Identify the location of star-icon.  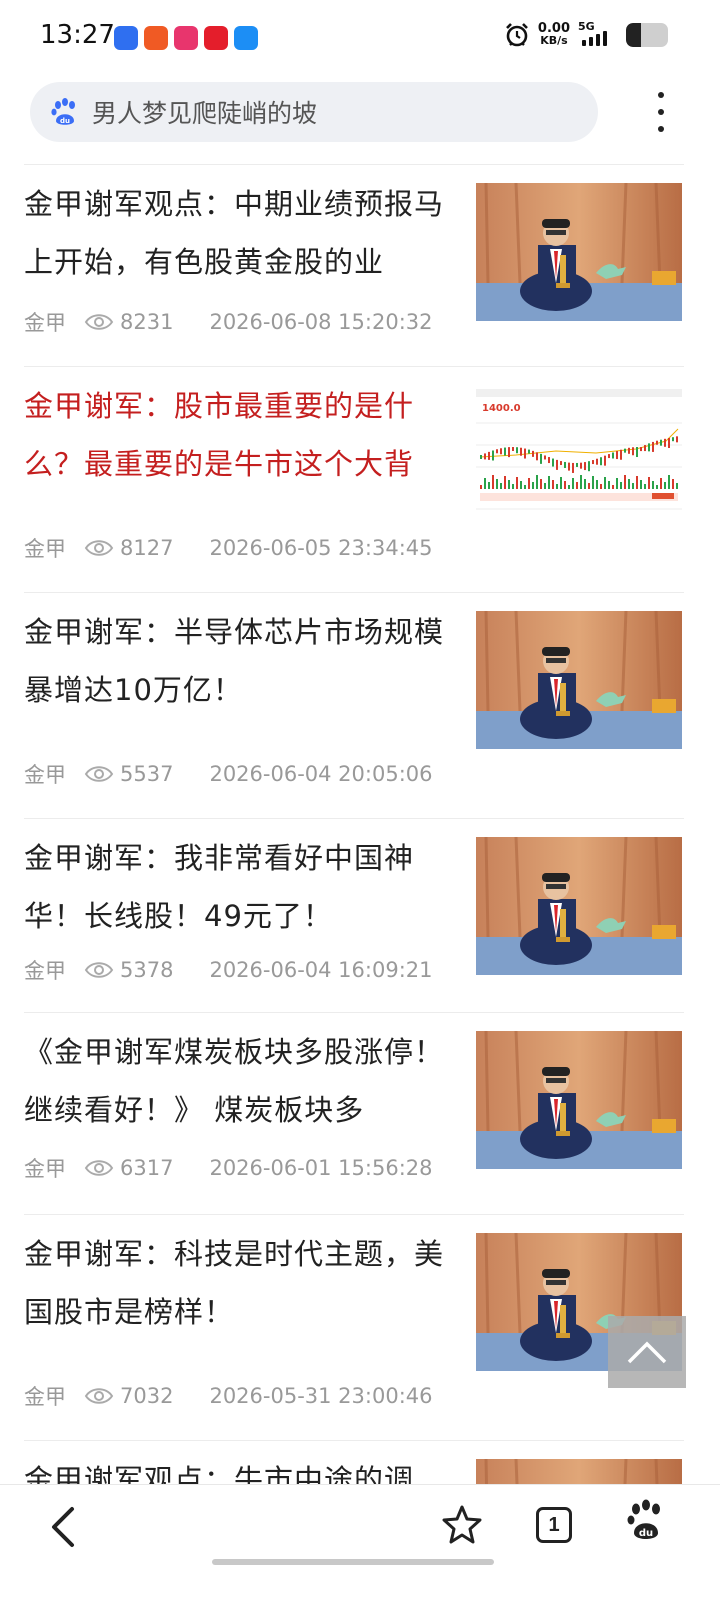
(462, 1525).